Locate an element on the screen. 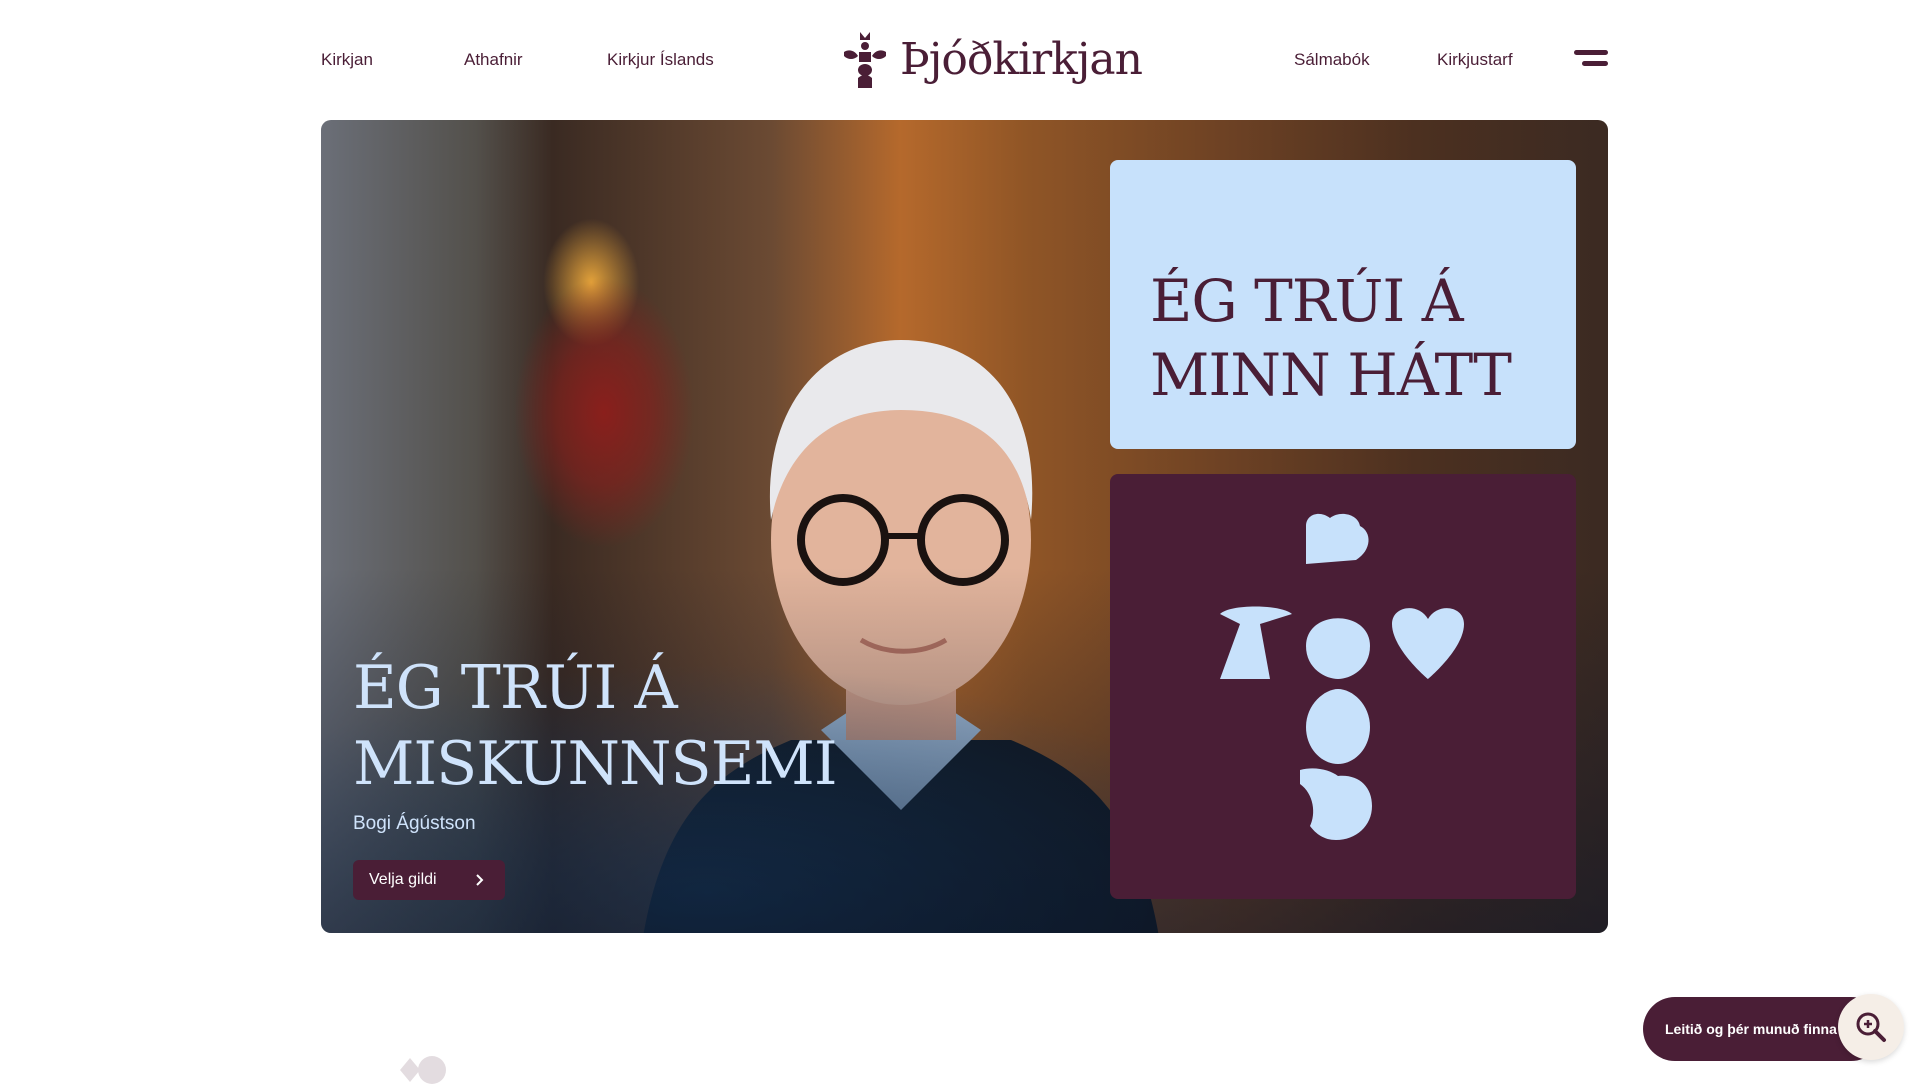 The height and width of the screenshot is (1090, 1920). heart-star-icon is located at coordinates (1428, 643).